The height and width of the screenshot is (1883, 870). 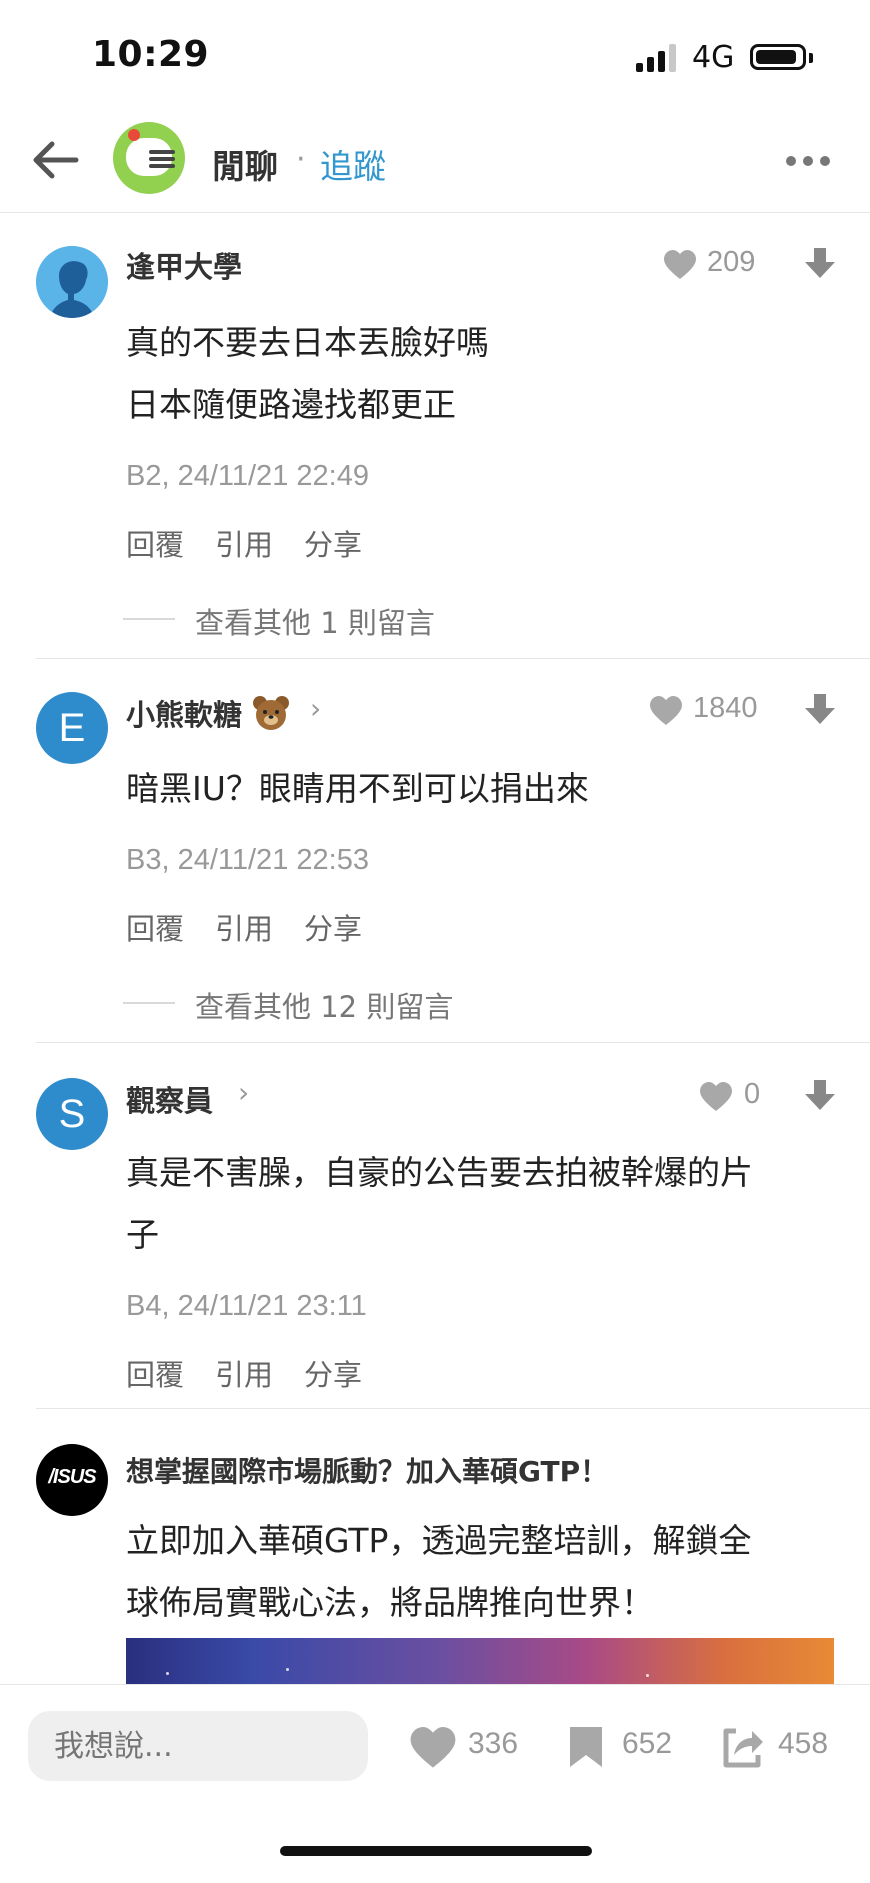 I want to click on comment-text: 真的不要去日本丟臉好嗎, so click(x=307, y=342).